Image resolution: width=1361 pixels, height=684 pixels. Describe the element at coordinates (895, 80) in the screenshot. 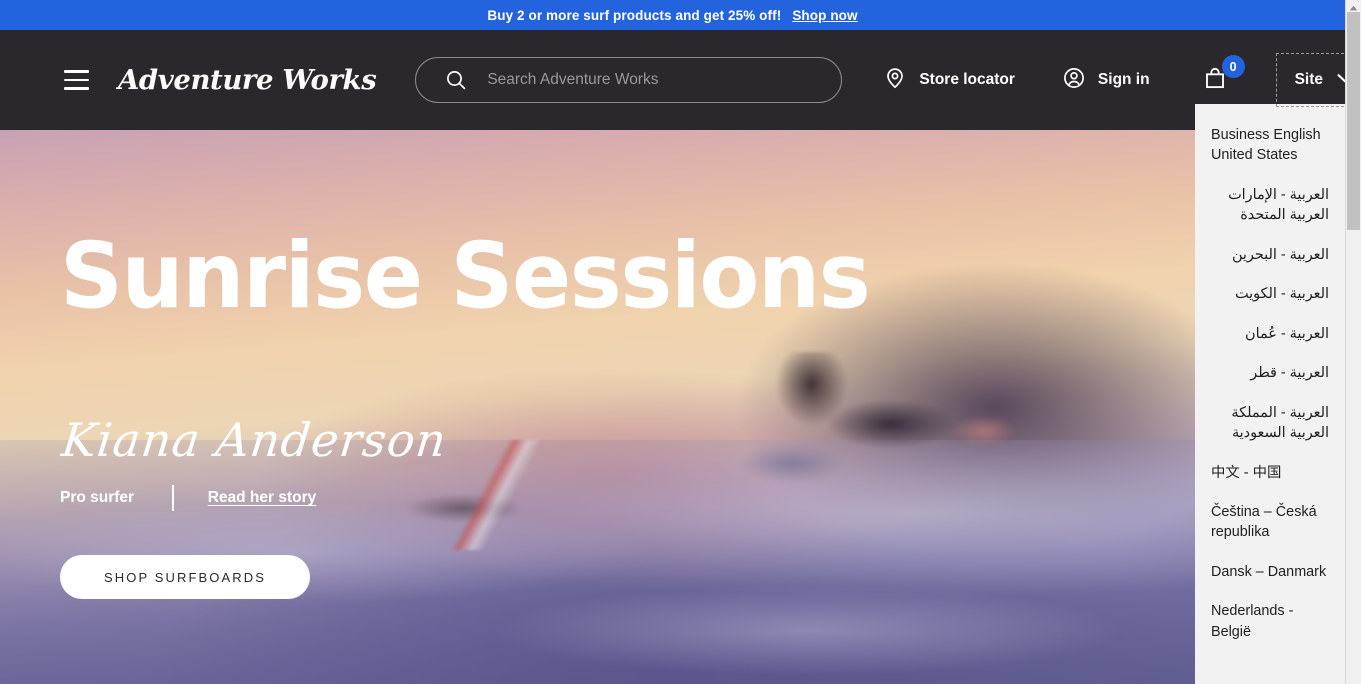

I see `location-pin-icon` at that location.